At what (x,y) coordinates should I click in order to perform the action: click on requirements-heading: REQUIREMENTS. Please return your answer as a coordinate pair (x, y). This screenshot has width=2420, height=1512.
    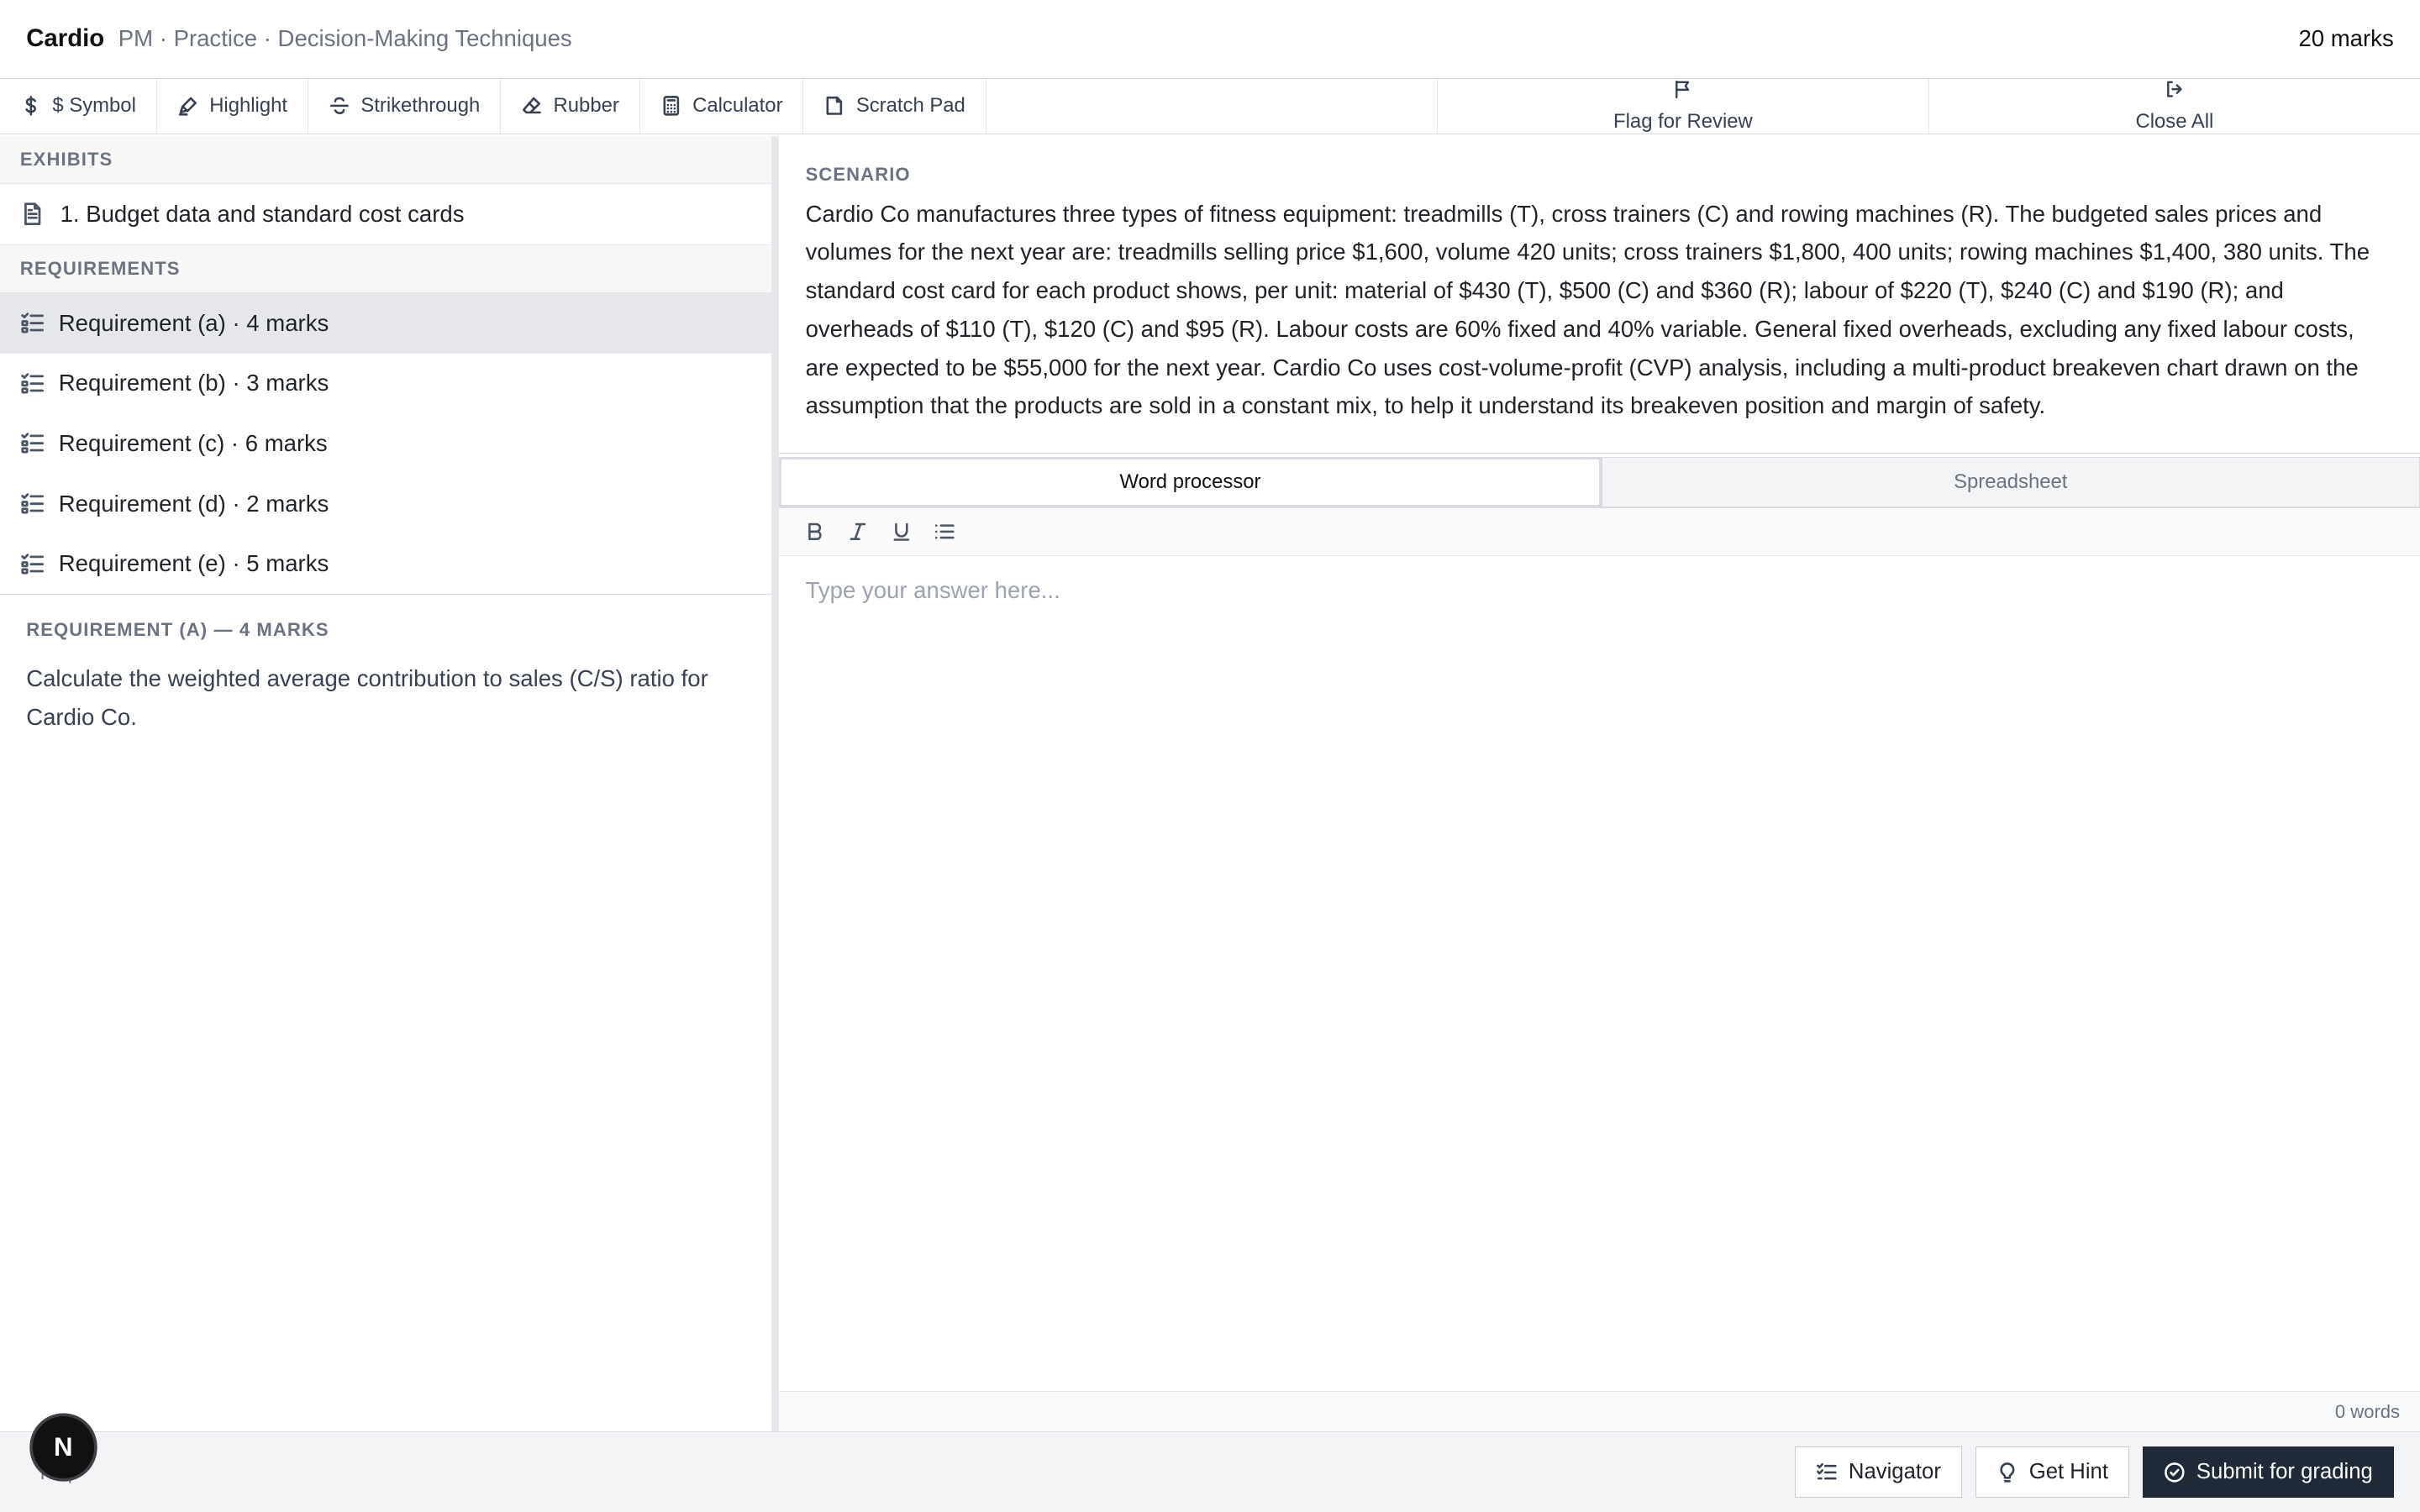
    Looking at the image, I should click on (386, 269).